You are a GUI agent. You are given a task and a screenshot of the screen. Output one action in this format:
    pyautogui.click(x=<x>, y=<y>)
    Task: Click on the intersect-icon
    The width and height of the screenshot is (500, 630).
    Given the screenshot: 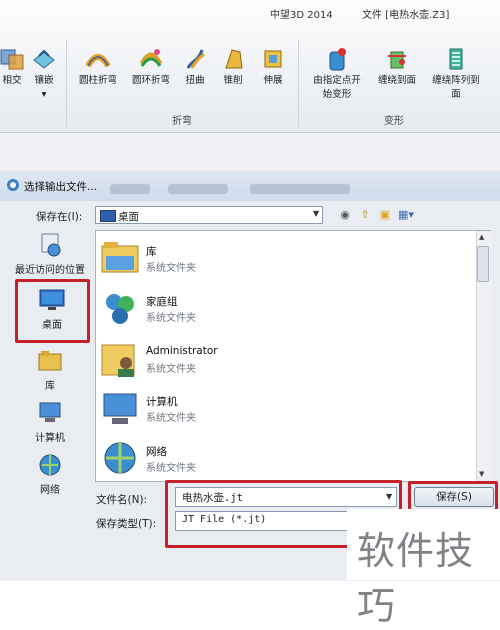 What is the action you would take?
    pyautogui.click(x=12, y=59)
    